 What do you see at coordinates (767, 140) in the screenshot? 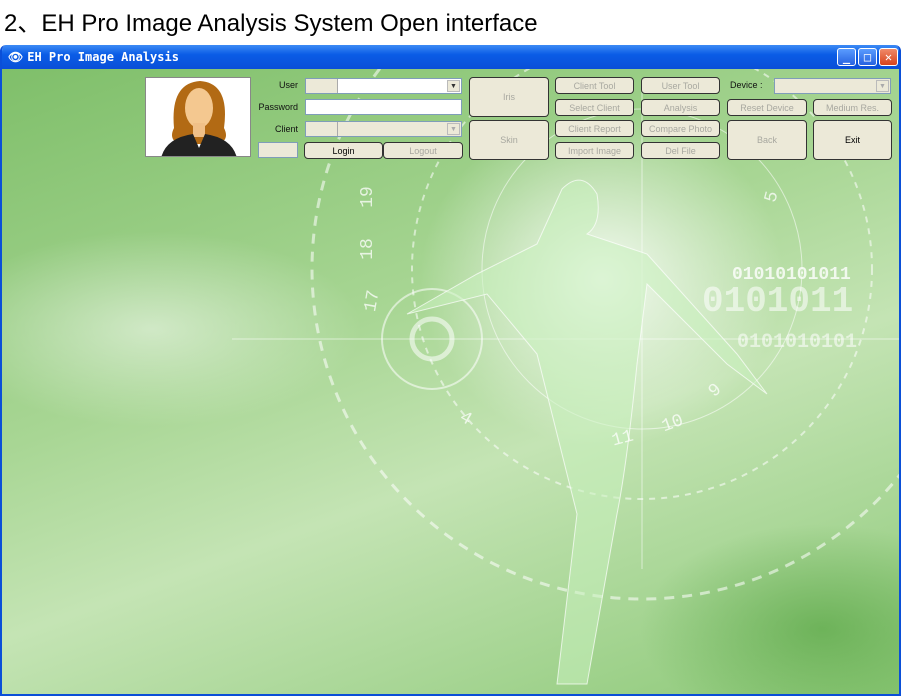
I see `back-button: Back` at bounding box center [767, 140].